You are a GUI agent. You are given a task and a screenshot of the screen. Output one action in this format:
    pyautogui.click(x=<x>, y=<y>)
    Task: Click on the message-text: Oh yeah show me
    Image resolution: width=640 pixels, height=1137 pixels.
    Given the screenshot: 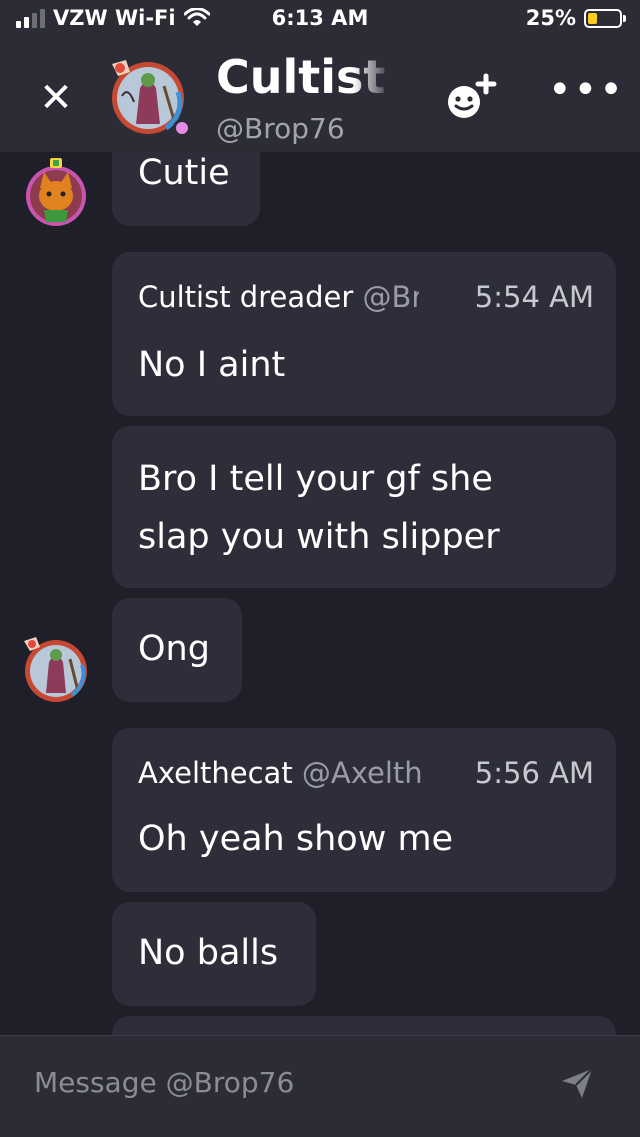 What is the action you would take?
    pyautogui.click(x=296, y=839)
    